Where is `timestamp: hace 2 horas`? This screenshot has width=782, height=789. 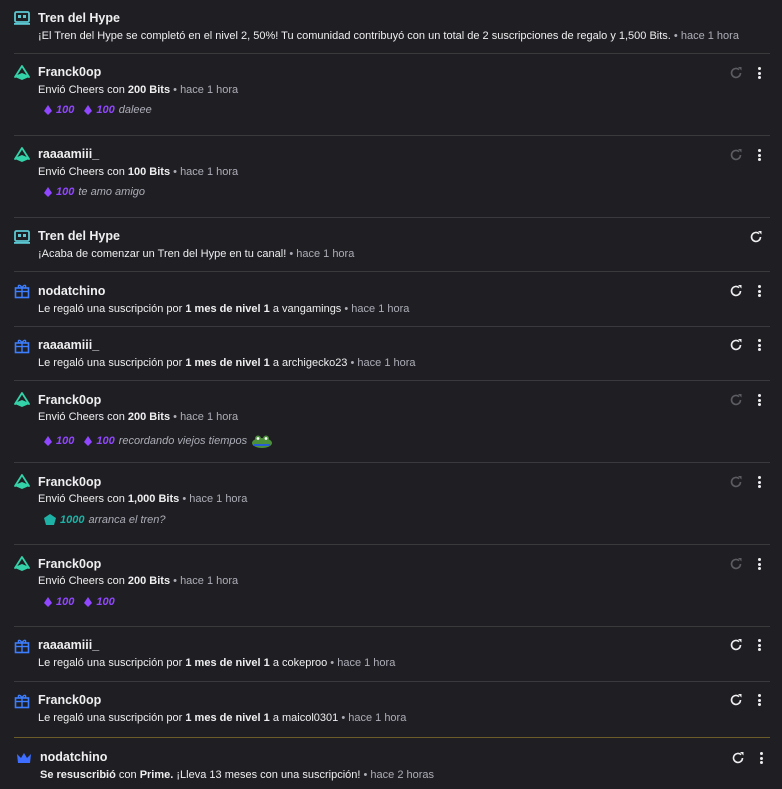
timestamp: hace 2 horas is located at coordinates (402, 775).